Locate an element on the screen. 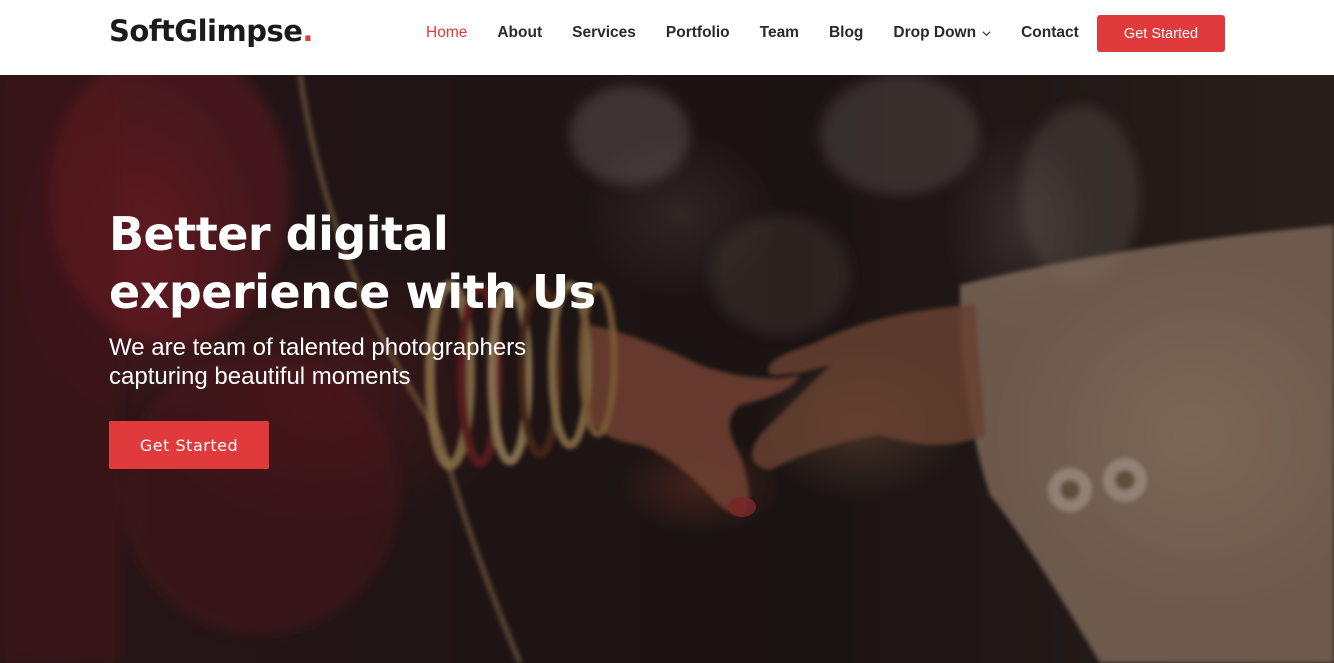  hero-subtitle-line-1: We are team of talented photographers is located at coordinates (318, 347).